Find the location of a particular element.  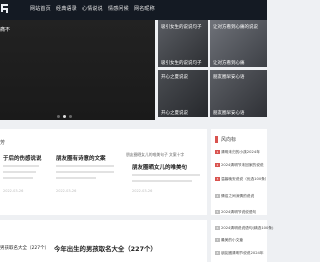

sidebar-title: 风向标 is located at coordinates (229, 140).